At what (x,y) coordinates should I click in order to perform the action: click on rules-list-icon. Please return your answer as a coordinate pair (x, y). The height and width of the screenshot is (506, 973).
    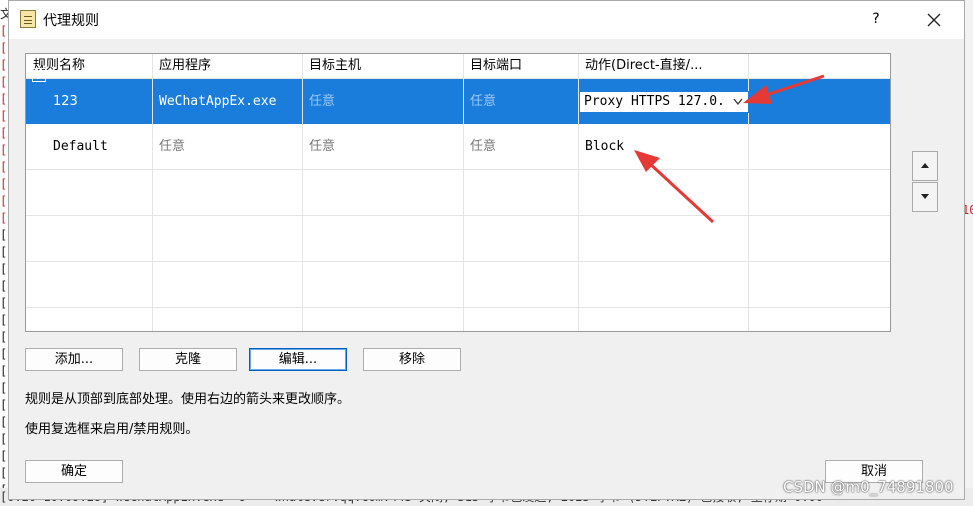
    Looking at the image, I should click on (28, 19).